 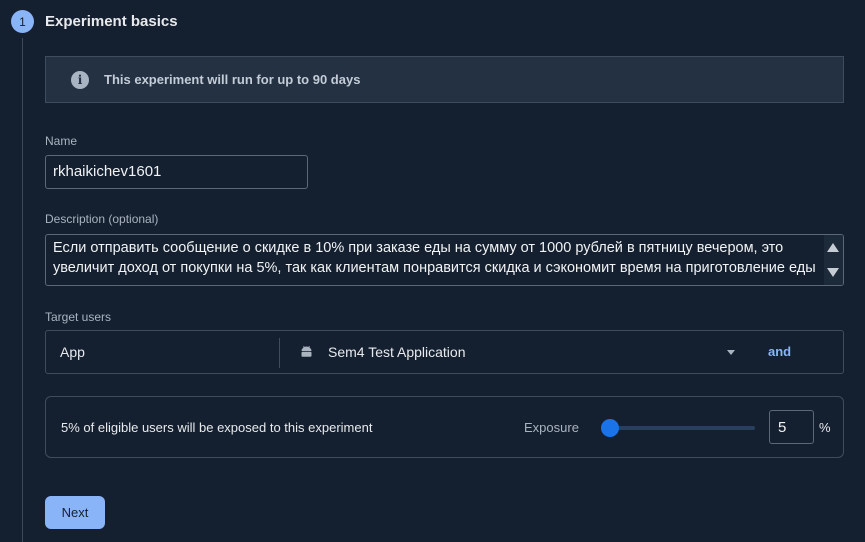 I want to click on step-title: Experiment basics, so click(x=111, y=21).